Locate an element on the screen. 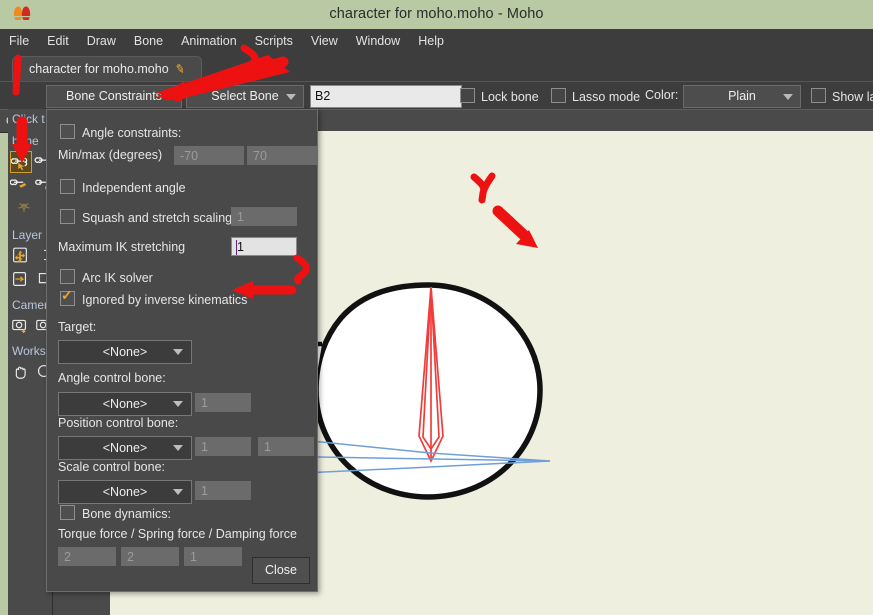  layer-rotate-icon is located at coordinates (21, 280).